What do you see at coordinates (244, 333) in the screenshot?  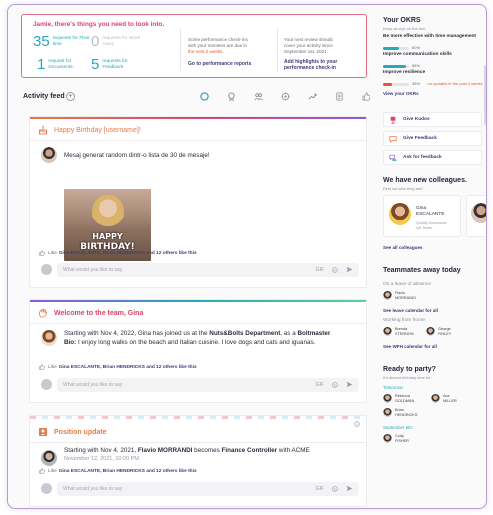 I see `welcome-dept: Nuts&Bolts Department` at bounding box center [244, 333].